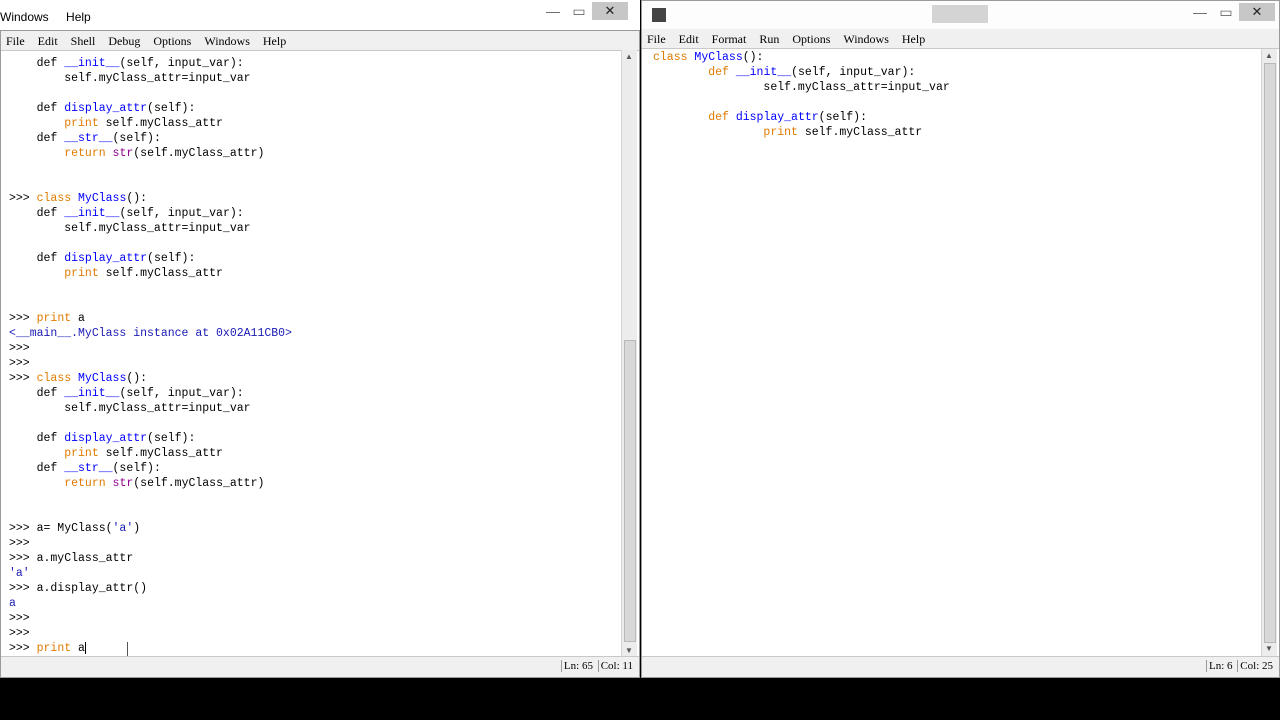  I want to click on shell-menu-options: Options, so click(172, 40).